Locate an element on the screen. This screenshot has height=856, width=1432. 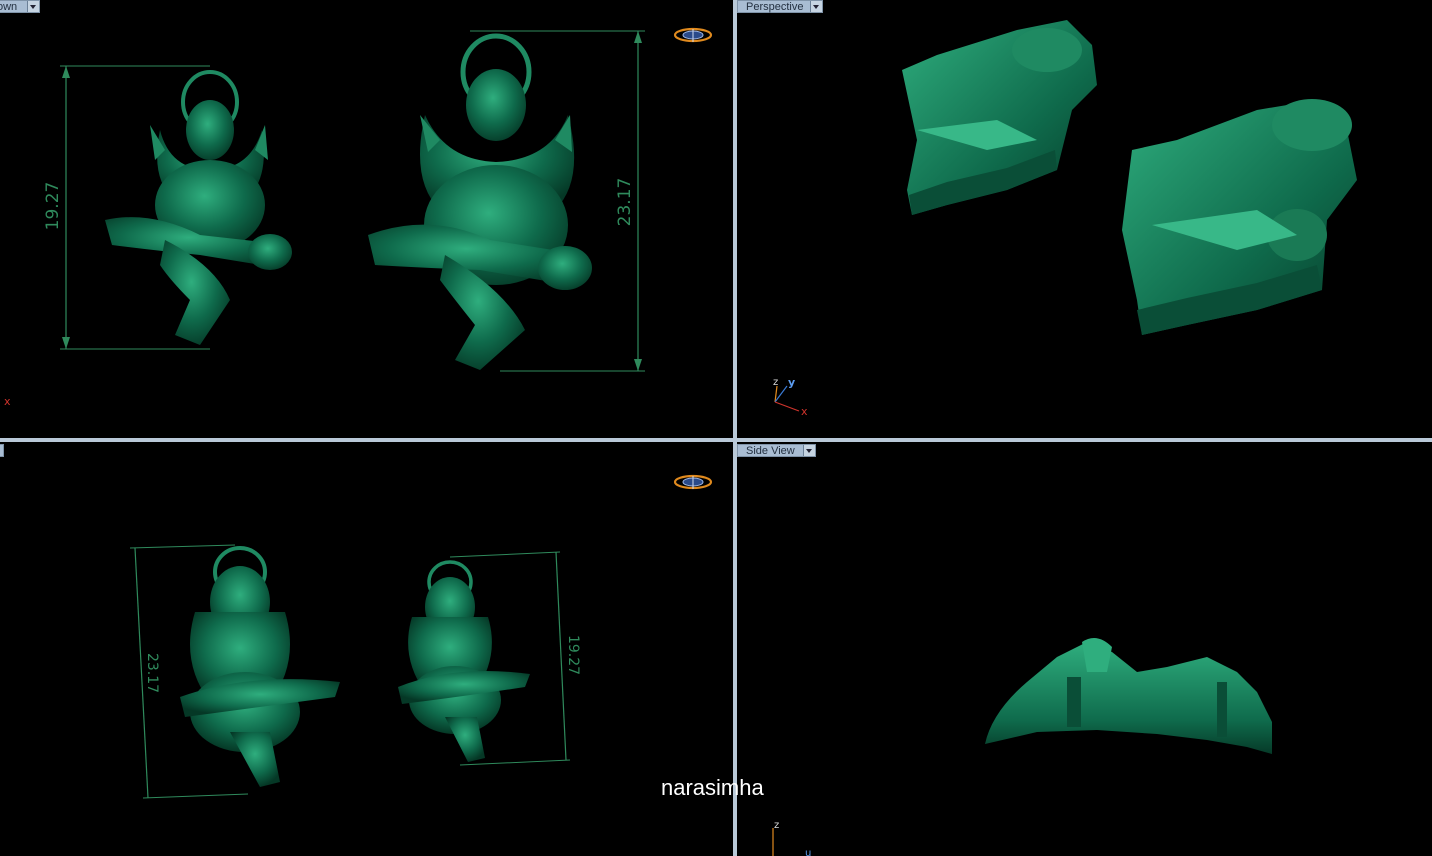
figure-large-front is located at coordinates (480, 201).